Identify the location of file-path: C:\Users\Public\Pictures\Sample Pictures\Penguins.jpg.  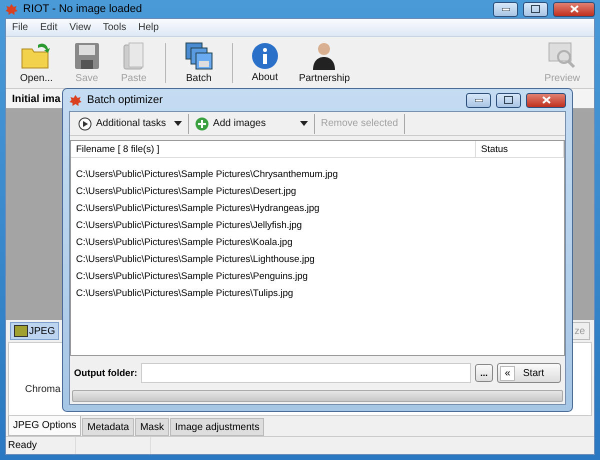
(317, 276).